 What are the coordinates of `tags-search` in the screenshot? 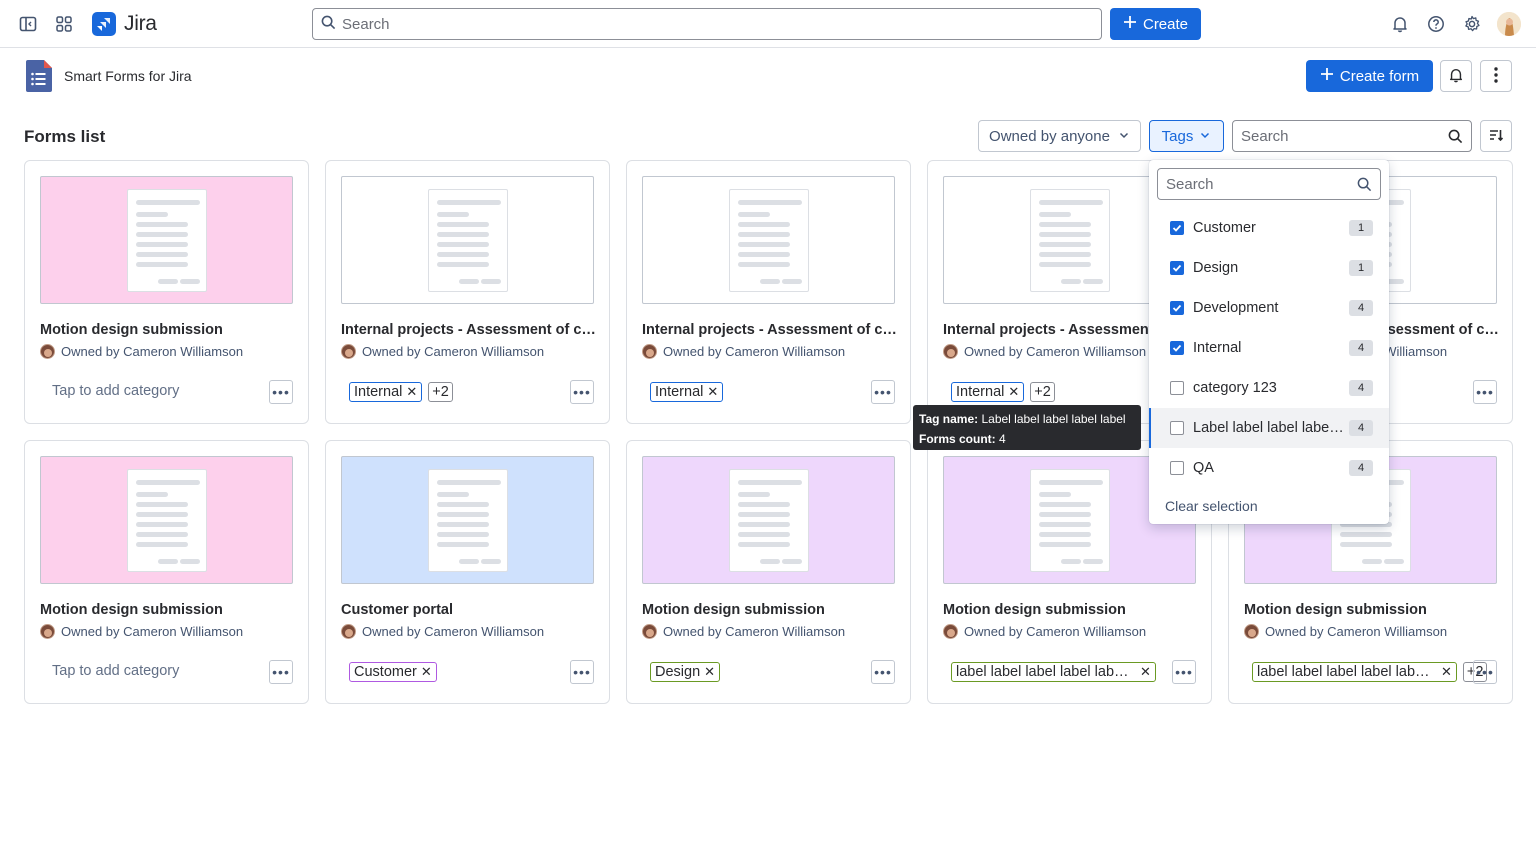 It's located at (1269, 184).